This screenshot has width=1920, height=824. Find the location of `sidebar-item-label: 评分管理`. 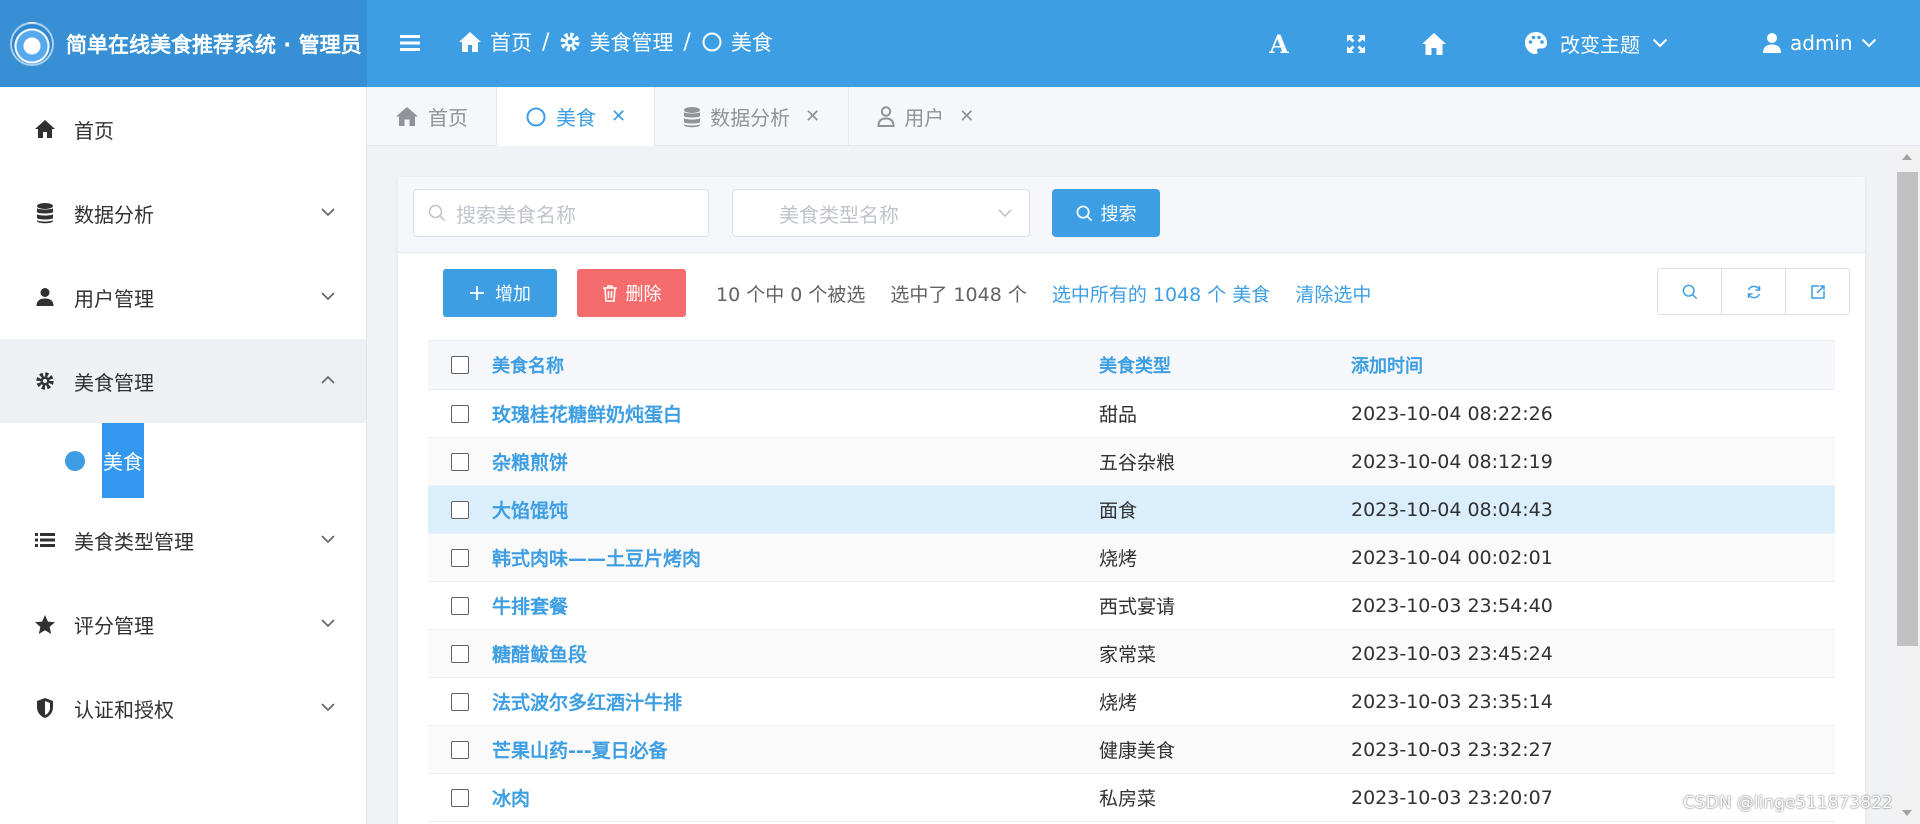

sidebar-item-label: 评分管理 is located at coordinates (114, 625).